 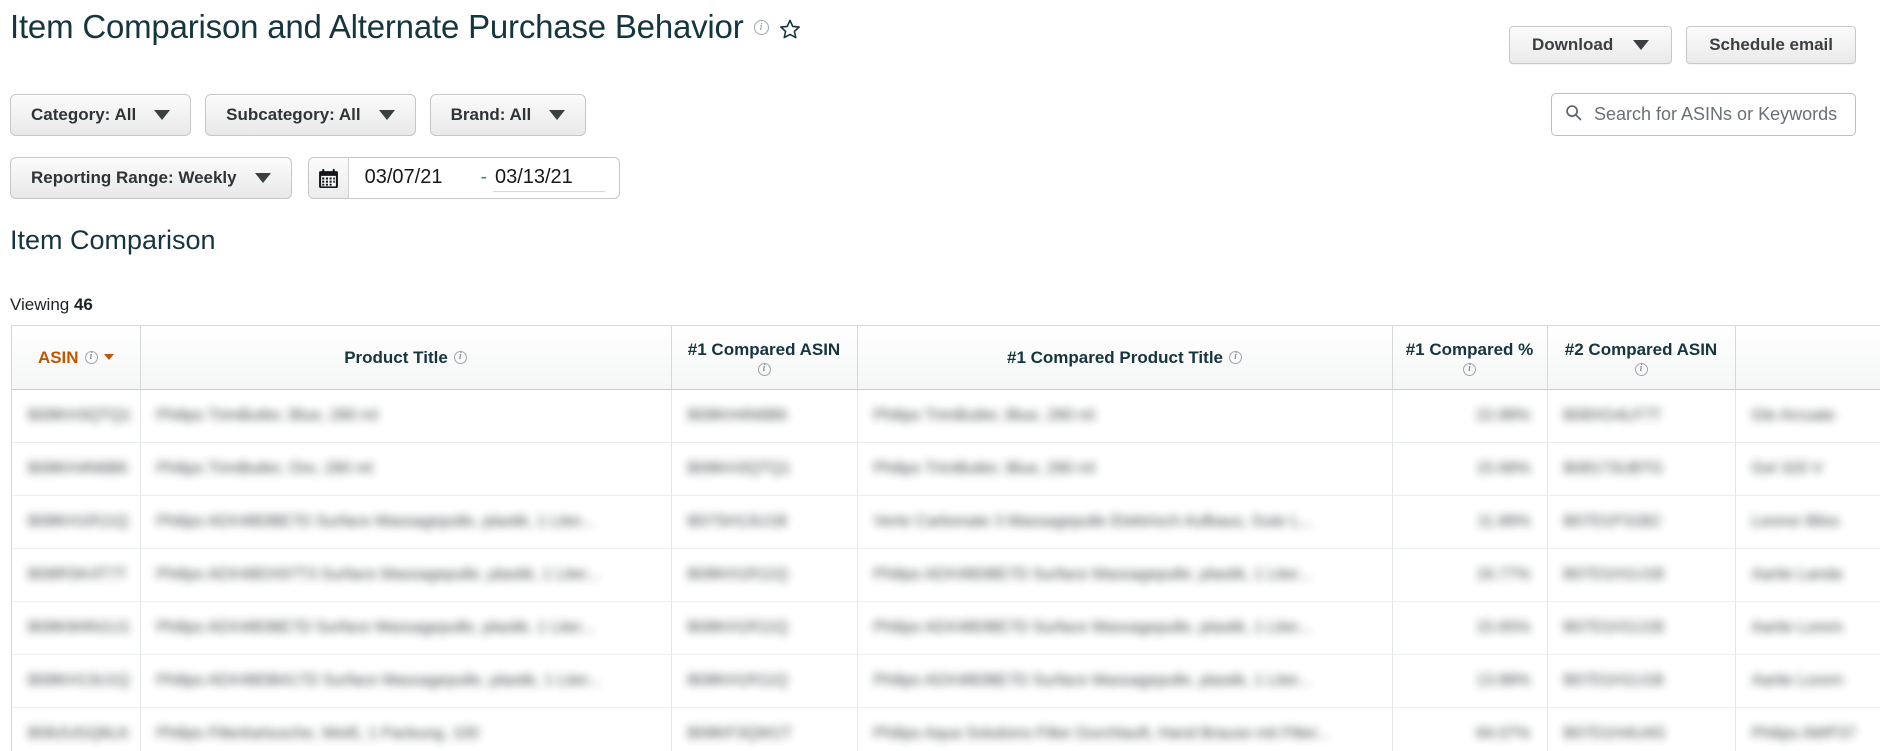 I want to click on cell-asin: B08KH3QTQ1, so click(x=76, y=416).